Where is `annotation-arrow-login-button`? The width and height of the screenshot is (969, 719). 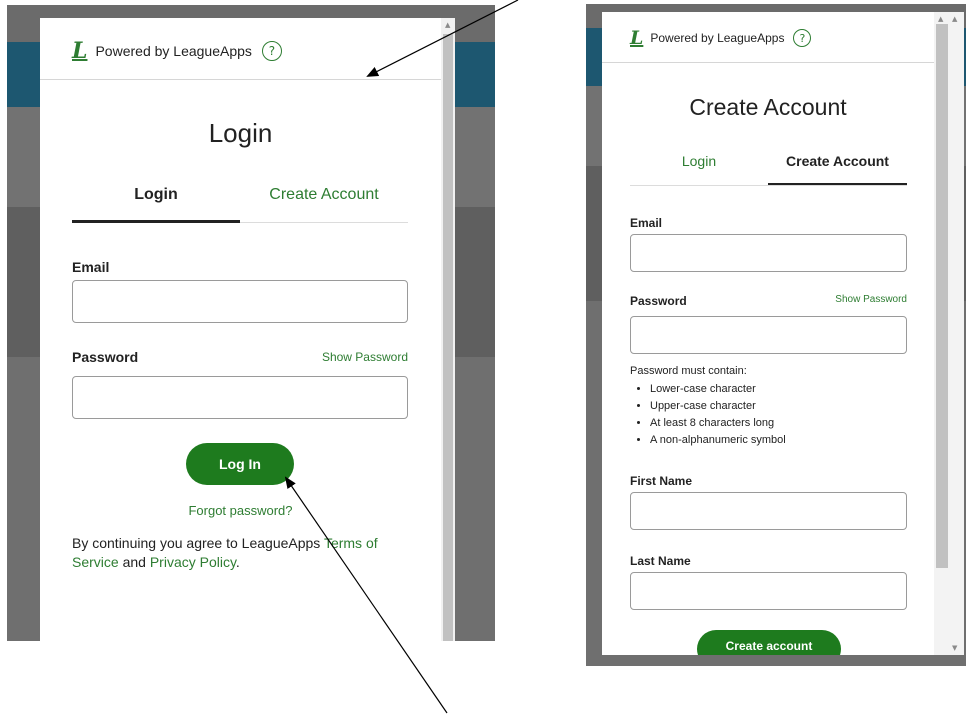 annotation-arrow-login-button is located at coordinates (366, 595).